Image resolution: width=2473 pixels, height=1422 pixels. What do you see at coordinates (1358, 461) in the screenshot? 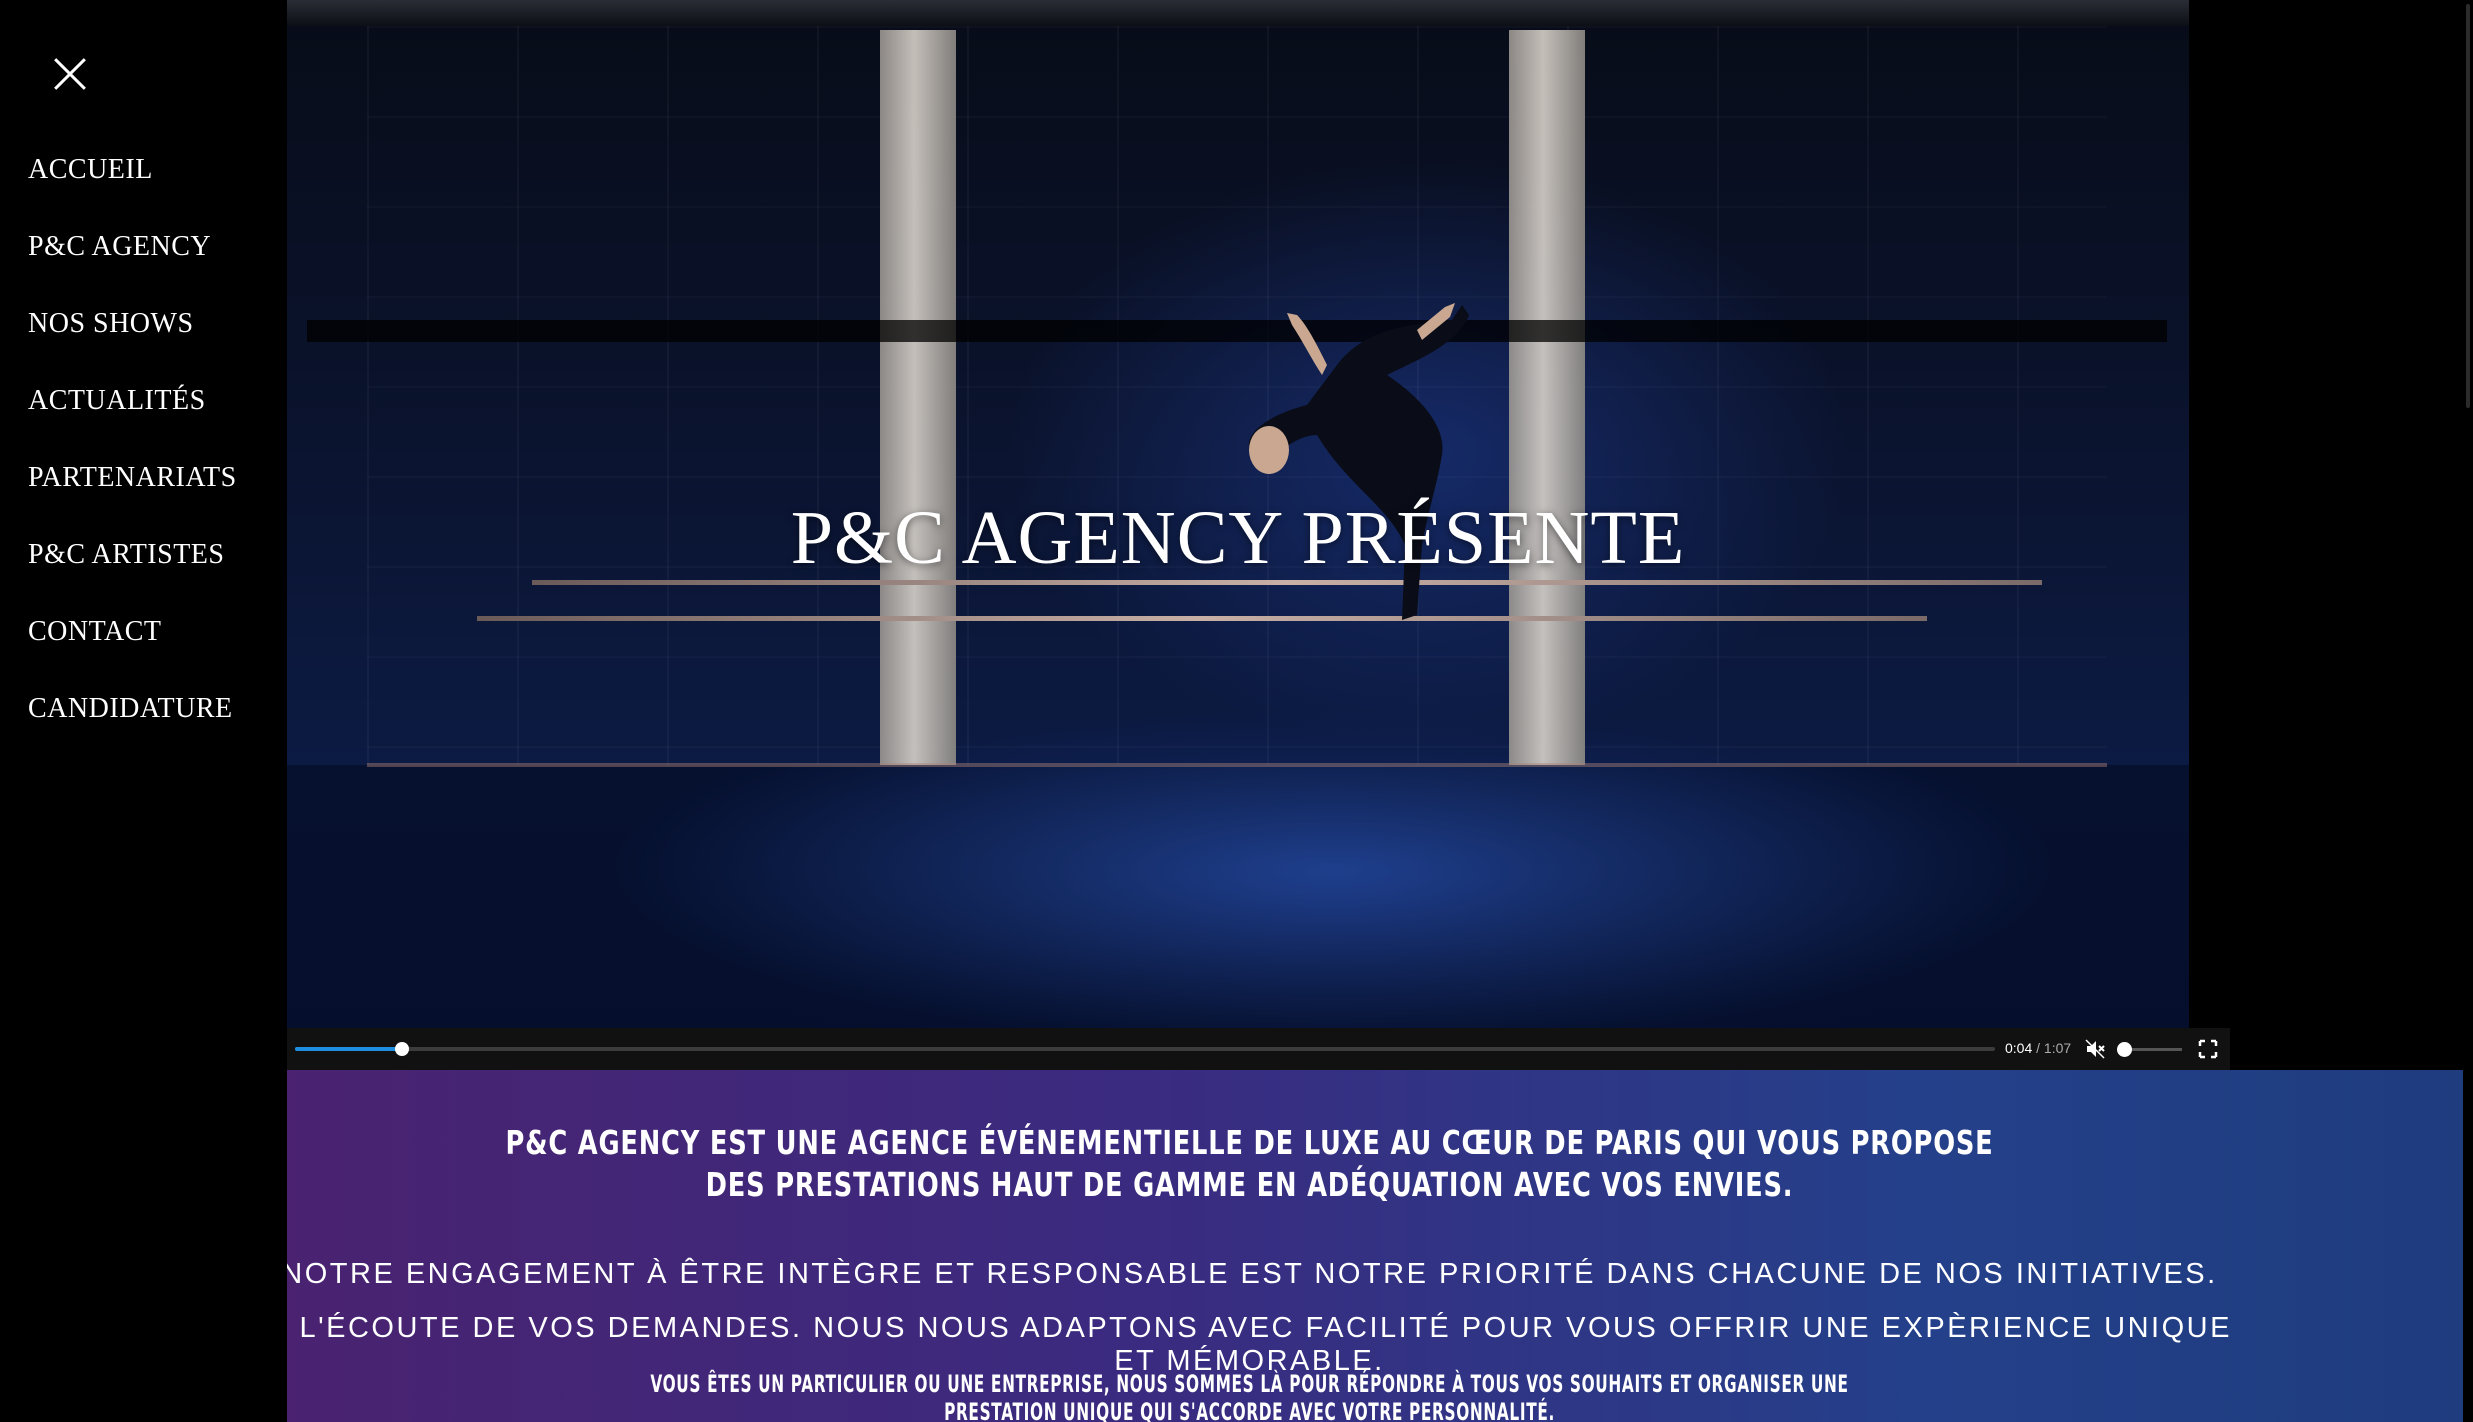
I see `dancer-figure` at bounding box center [1358, 461].